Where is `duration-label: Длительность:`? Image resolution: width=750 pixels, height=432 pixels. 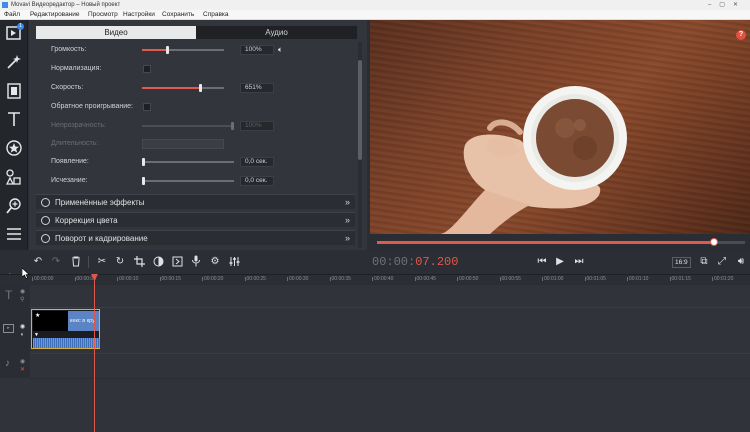 duration-label: Длительность: is located at coordinates (75, 143).